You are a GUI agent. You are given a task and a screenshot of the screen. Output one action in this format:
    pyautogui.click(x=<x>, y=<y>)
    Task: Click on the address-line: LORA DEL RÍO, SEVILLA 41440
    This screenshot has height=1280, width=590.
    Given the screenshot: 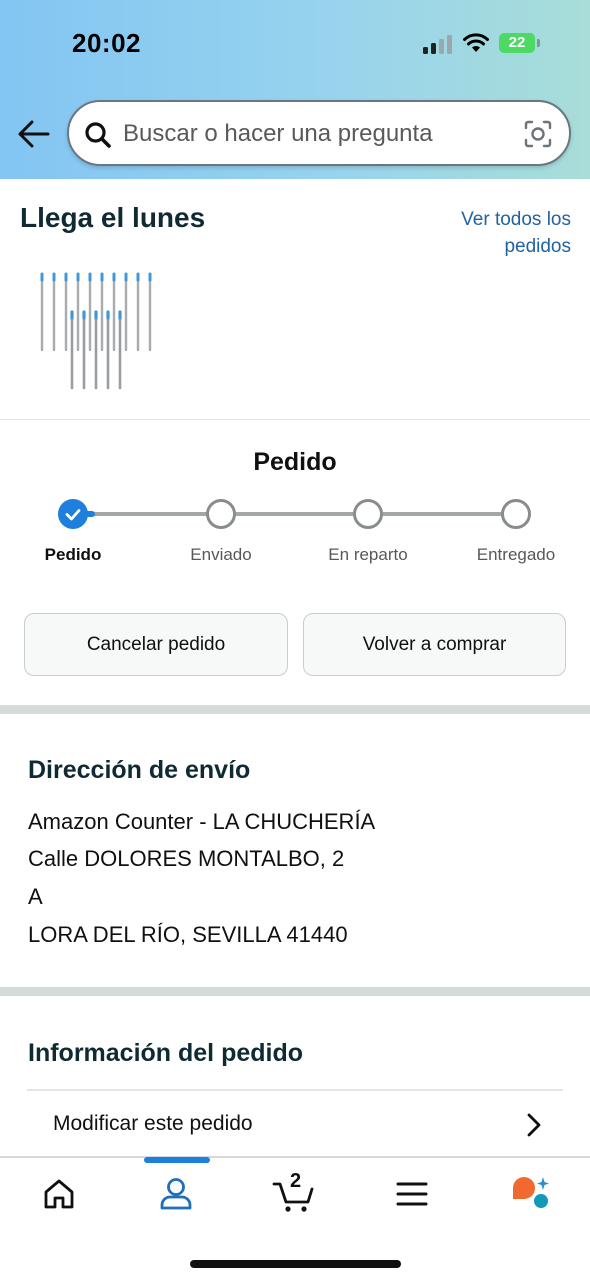 What is the action you would take?
    pyautogui.click(x=188, y=934)
    